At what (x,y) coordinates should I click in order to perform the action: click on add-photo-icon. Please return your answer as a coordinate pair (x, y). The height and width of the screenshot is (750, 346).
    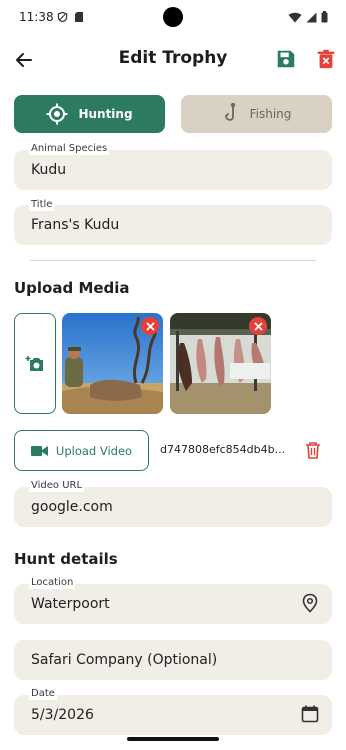
    Looking at the image, I should click on (34, 363).